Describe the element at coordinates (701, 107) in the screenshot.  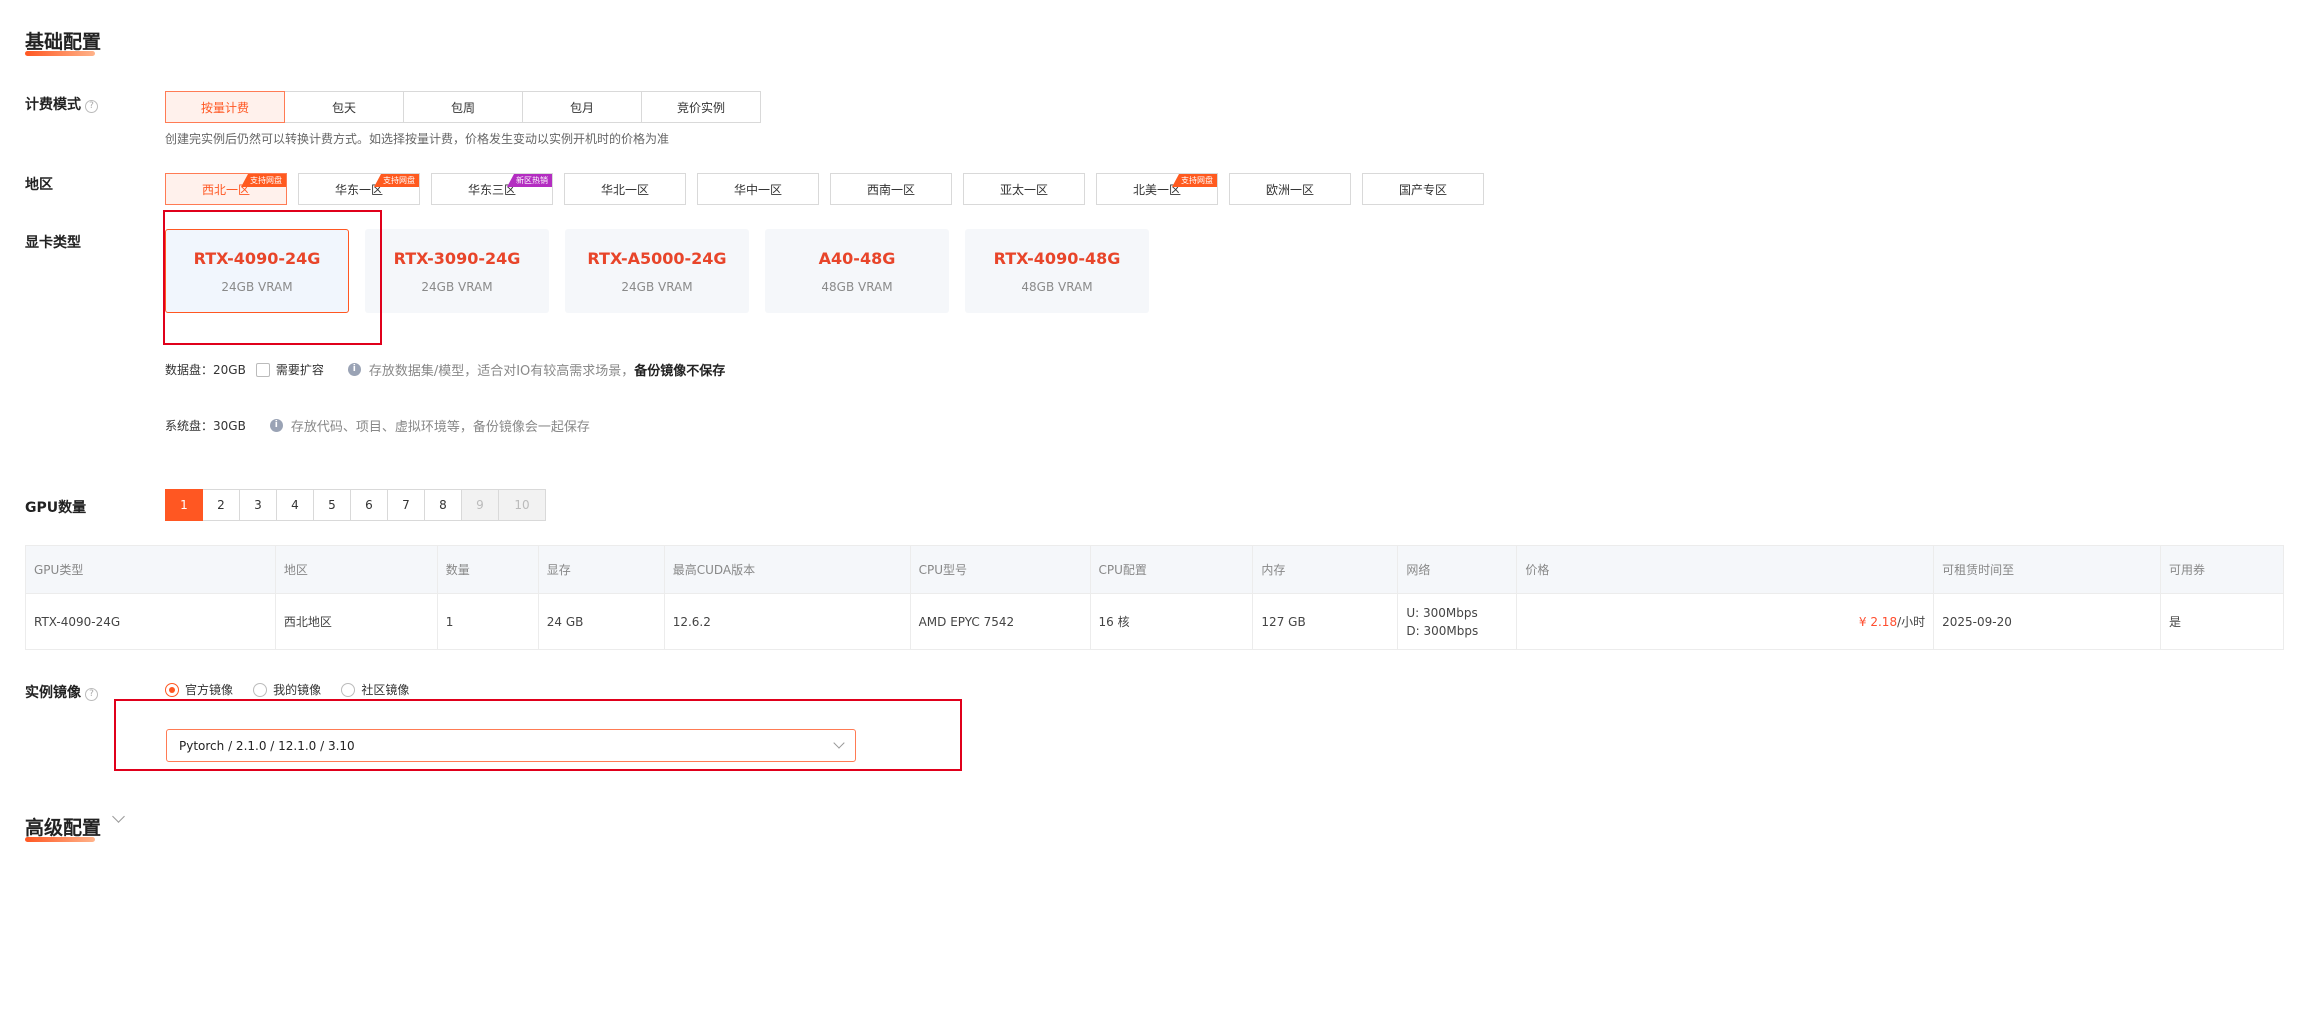
I see `billing-option-spot: 竞价实例` at that location.